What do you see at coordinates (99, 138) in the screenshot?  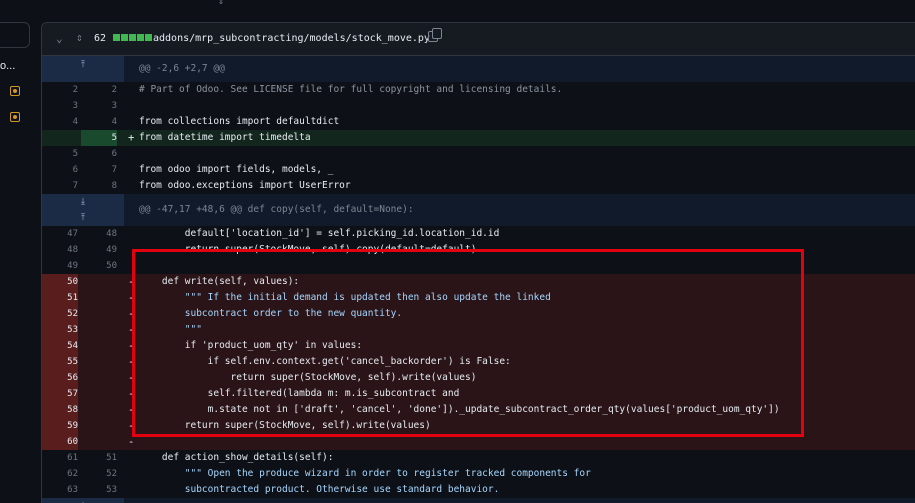 I see `line-number-new: 5` at bounding box center [99, 138].